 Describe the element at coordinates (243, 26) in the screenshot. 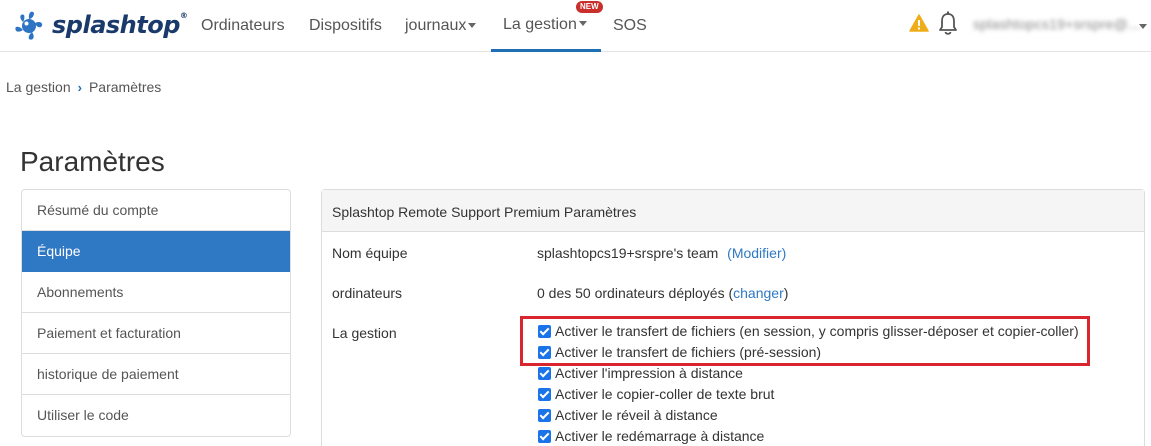

I see `nav-ordinateurs: Ordinateurs` at that location.